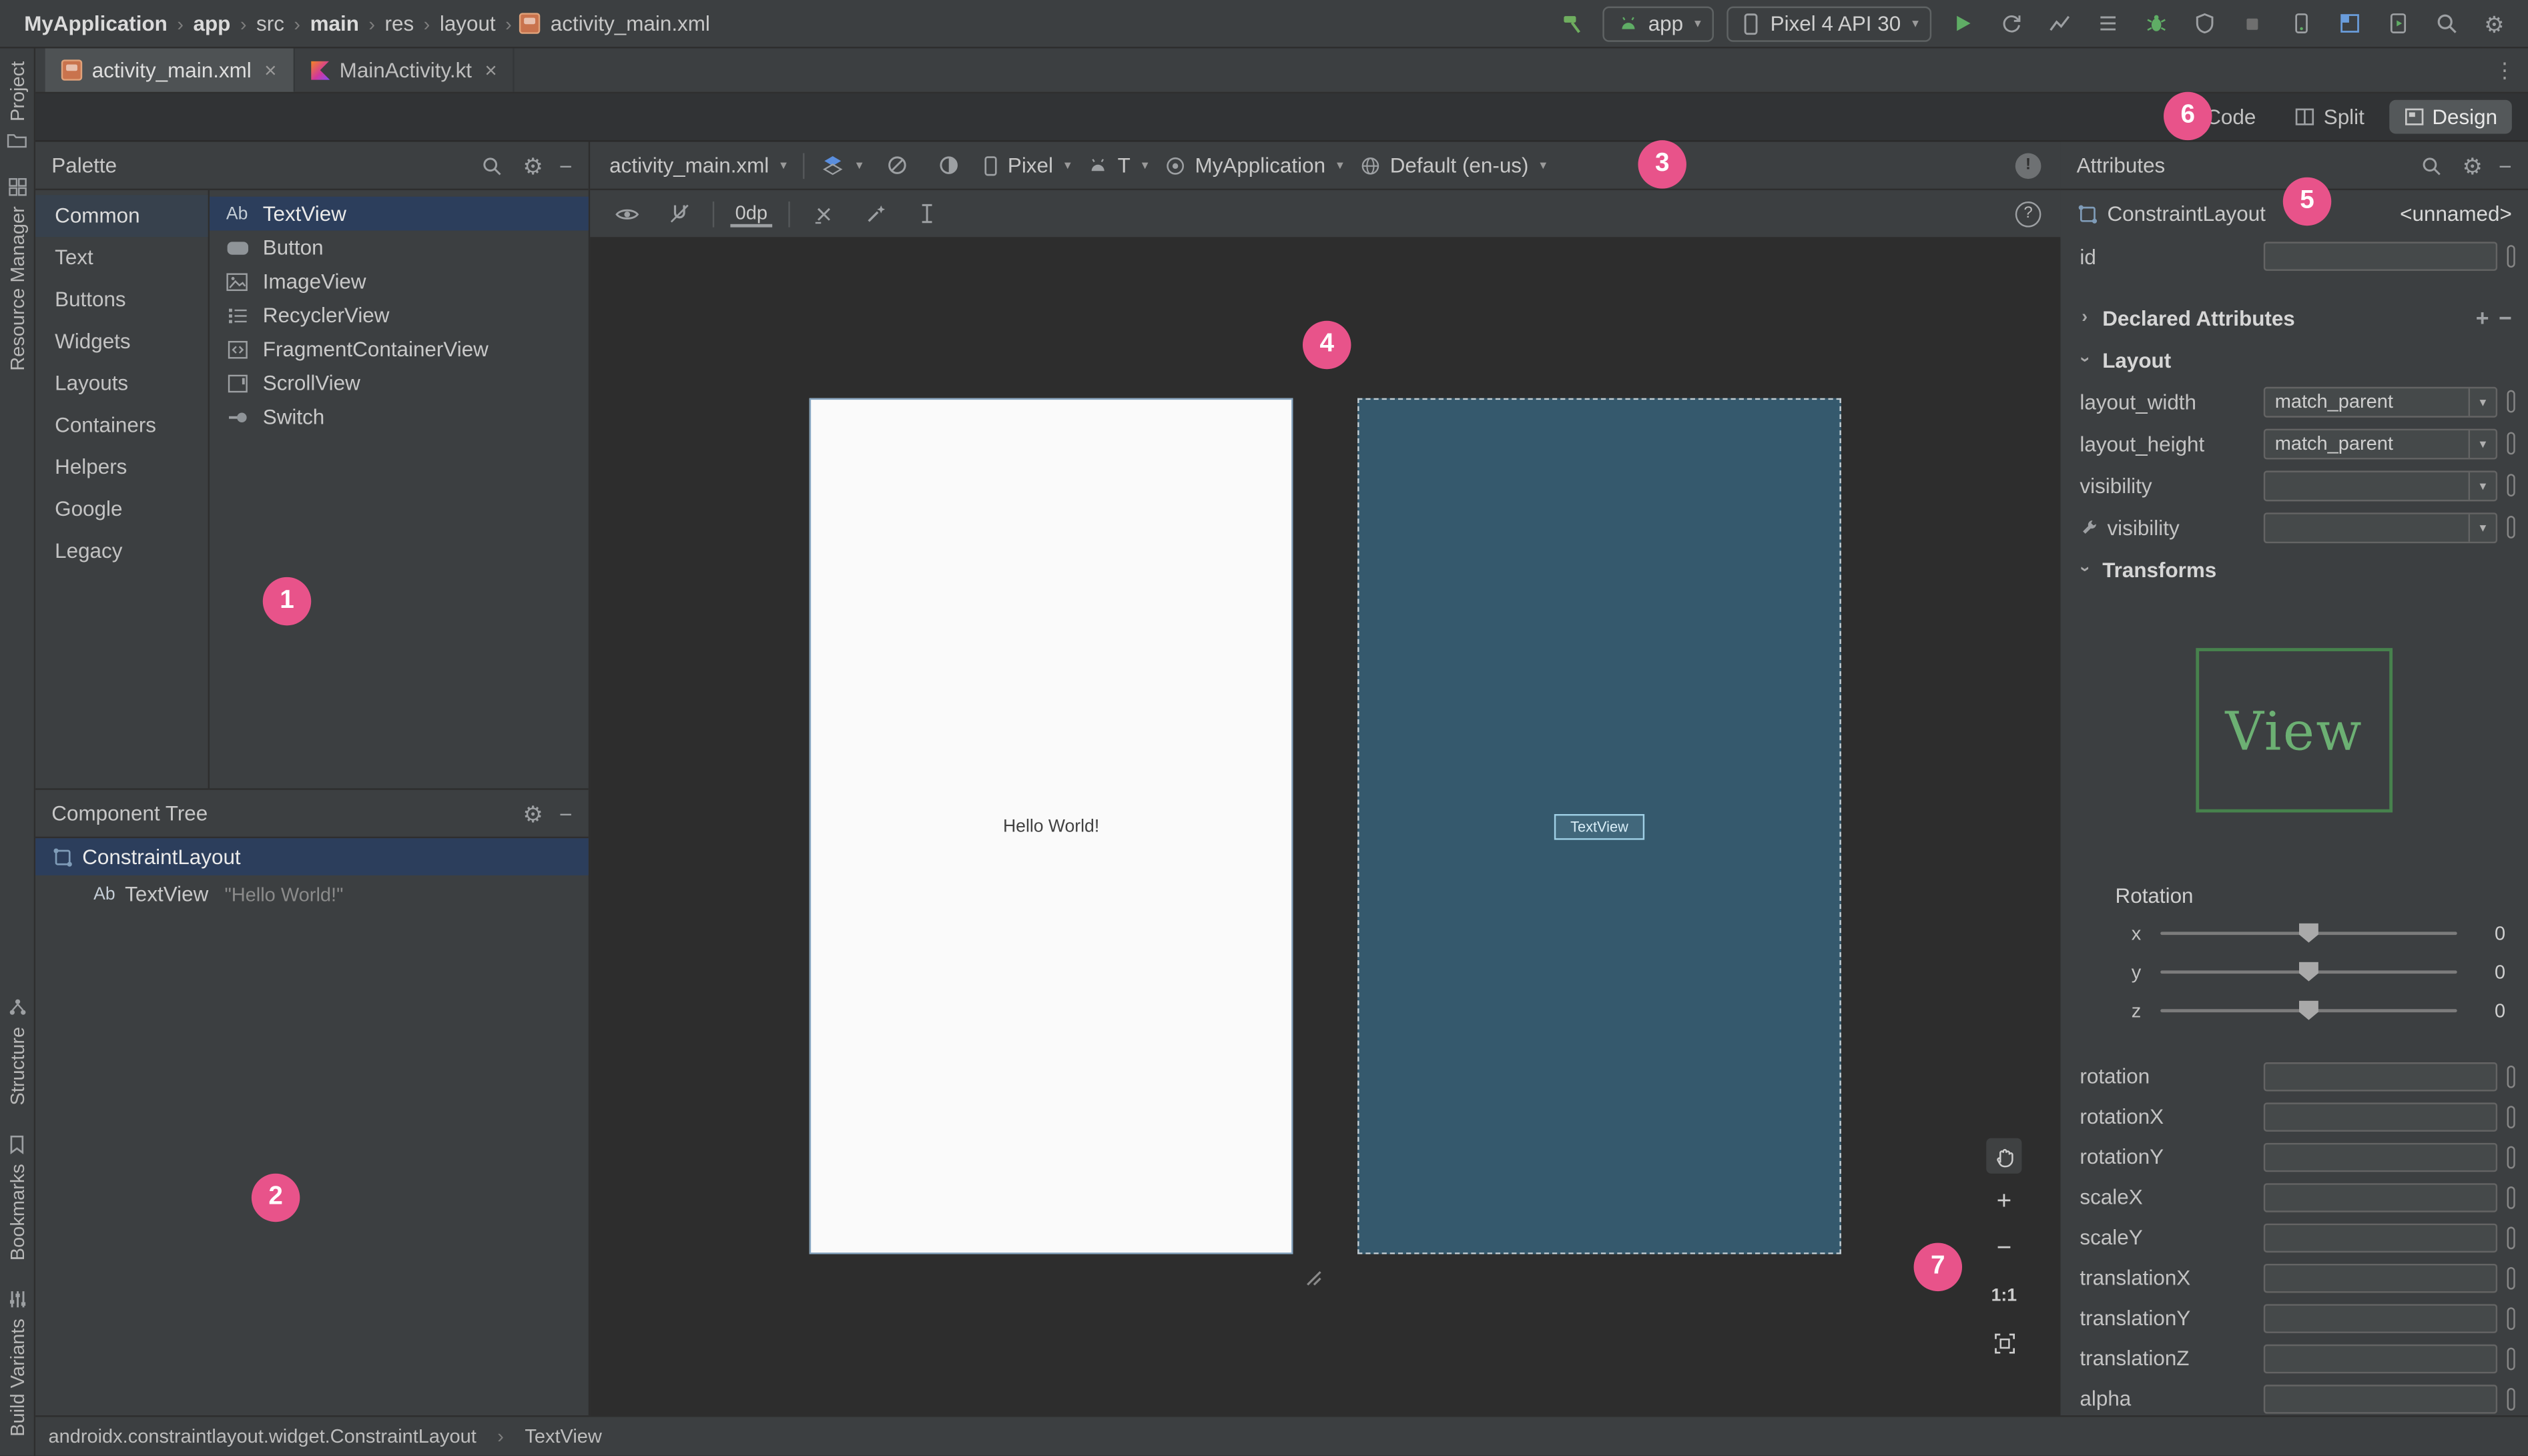  Describe the element at coordinates (2511, 1116) in the screenshot. I see `rotationx-flag-toggle` at that location.